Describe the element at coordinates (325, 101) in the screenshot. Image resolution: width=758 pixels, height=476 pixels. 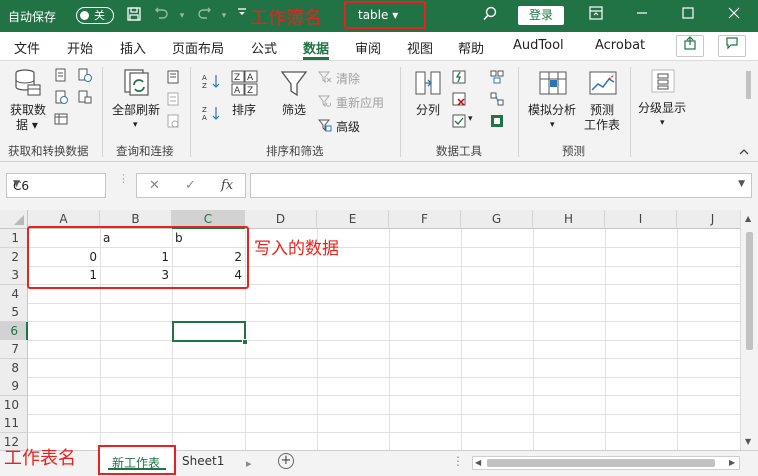
I see `reapply-icon` at that location.